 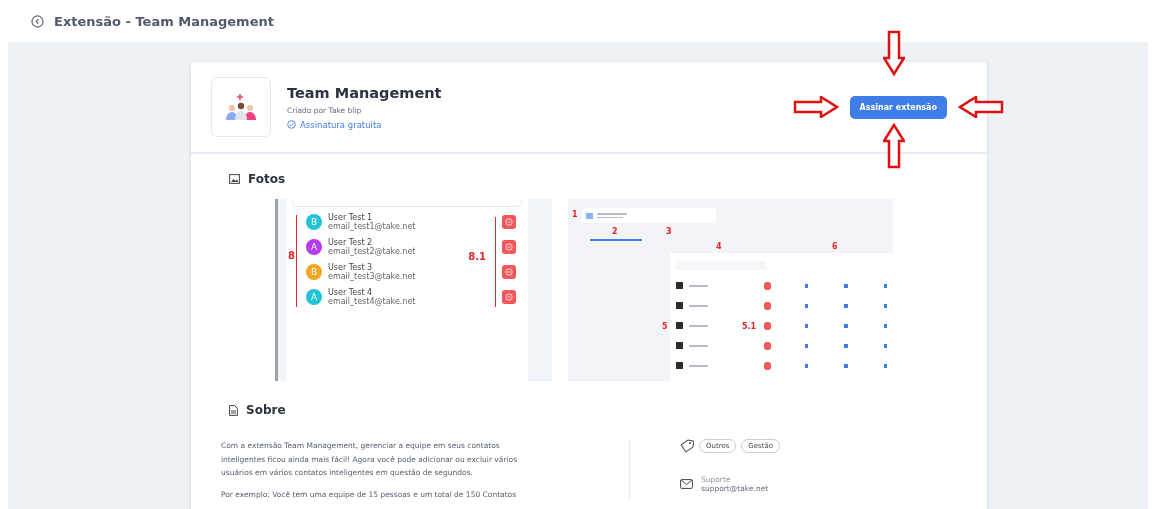 I want to click on user-name: User Test 3, so click(x=351, y=267).